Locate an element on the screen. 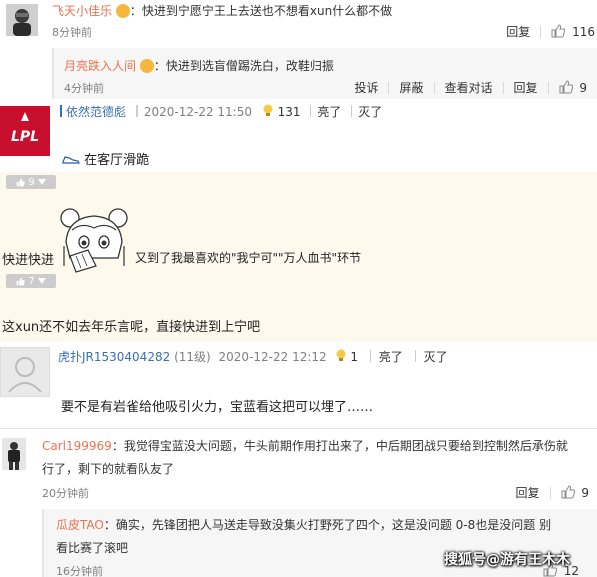 The width and height of the screenshot is (597, 577). comment-actions: 回复 116 is located at coordinates (550, 31).